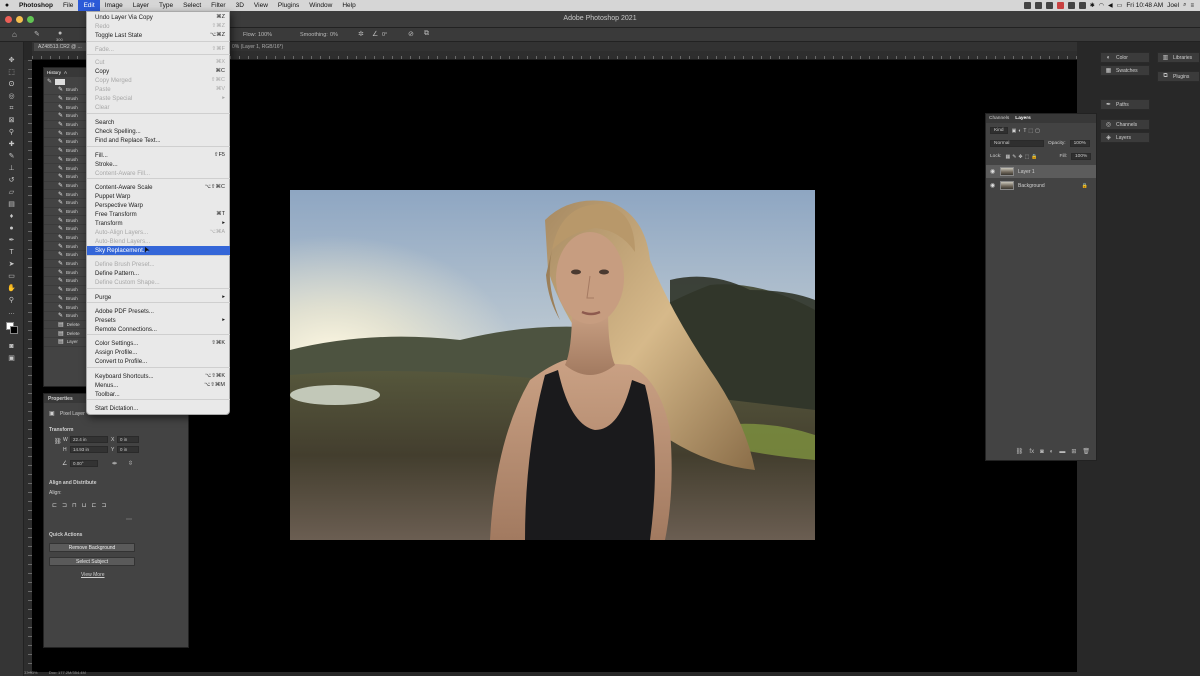 The width and height of the screenshot is (1200, 676). Describe the element at coordinates (158, 35) in the screenshot. I see `menu-item-toggle-last-state: Toggle Last State ⌥⌘Z` at that location.